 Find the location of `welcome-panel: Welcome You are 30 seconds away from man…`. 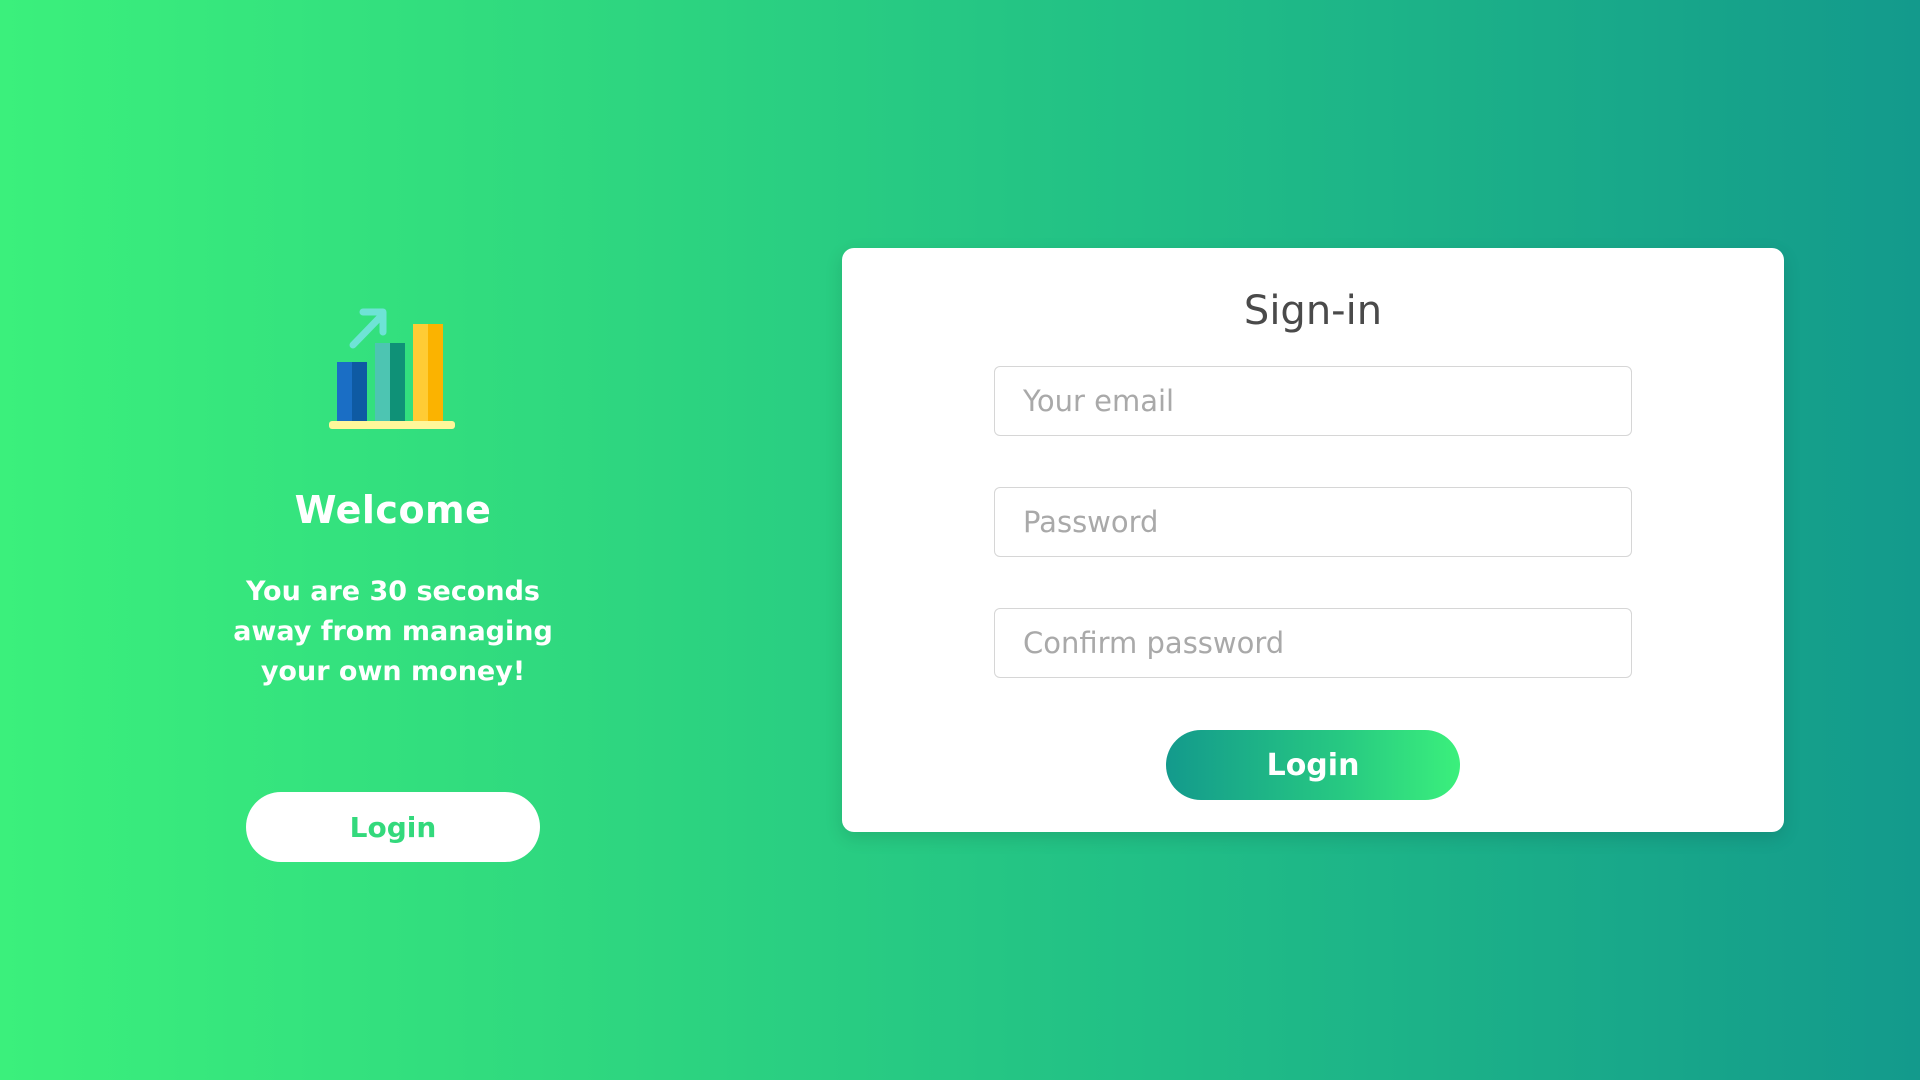

welcome-panel: Welcome You are 30 seconds away from man… is located at coordinates (393, 581).